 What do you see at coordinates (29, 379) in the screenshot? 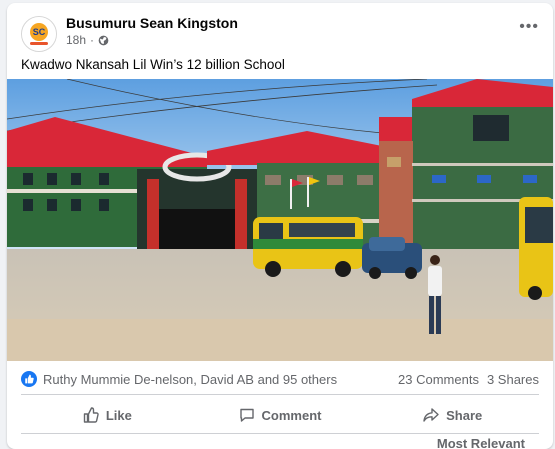
I see `like-icon` at bounding box center [29, 379].